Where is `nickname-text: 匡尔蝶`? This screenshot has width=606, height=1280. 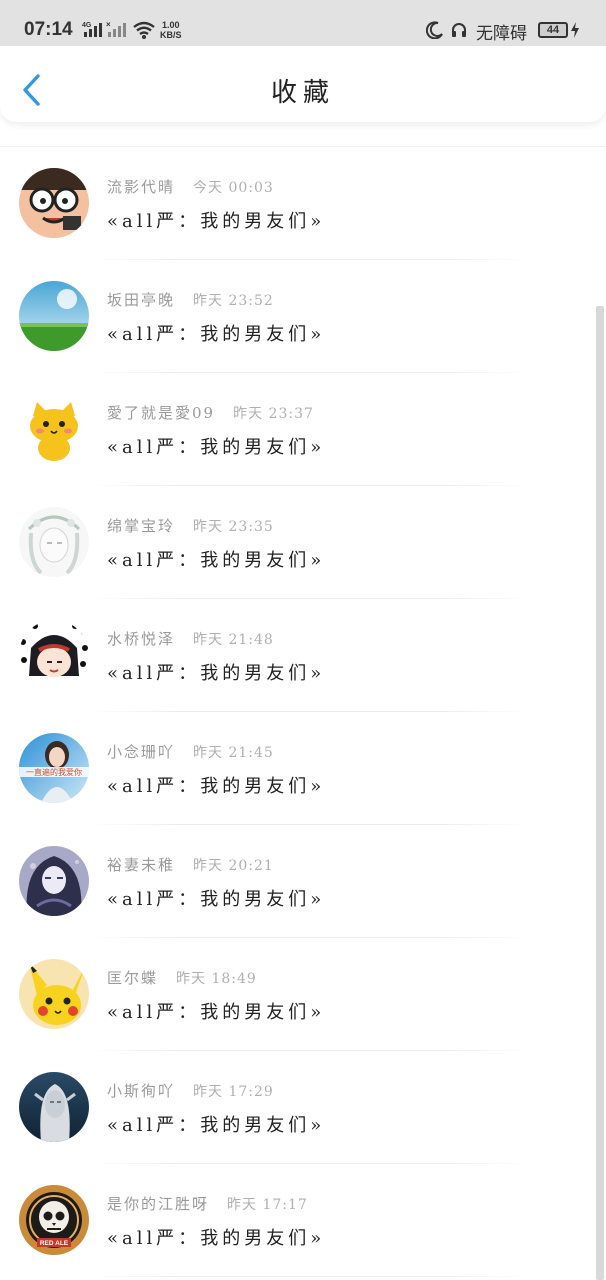
nickname-text: 匡尔蝶 is located at coordinates (133, 978).